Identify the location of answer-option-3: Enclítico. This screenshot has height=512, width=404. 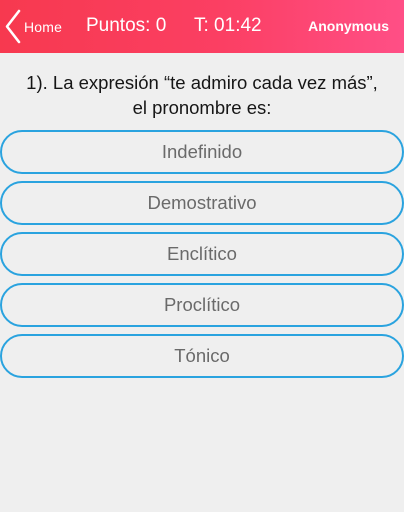
(202, 254).